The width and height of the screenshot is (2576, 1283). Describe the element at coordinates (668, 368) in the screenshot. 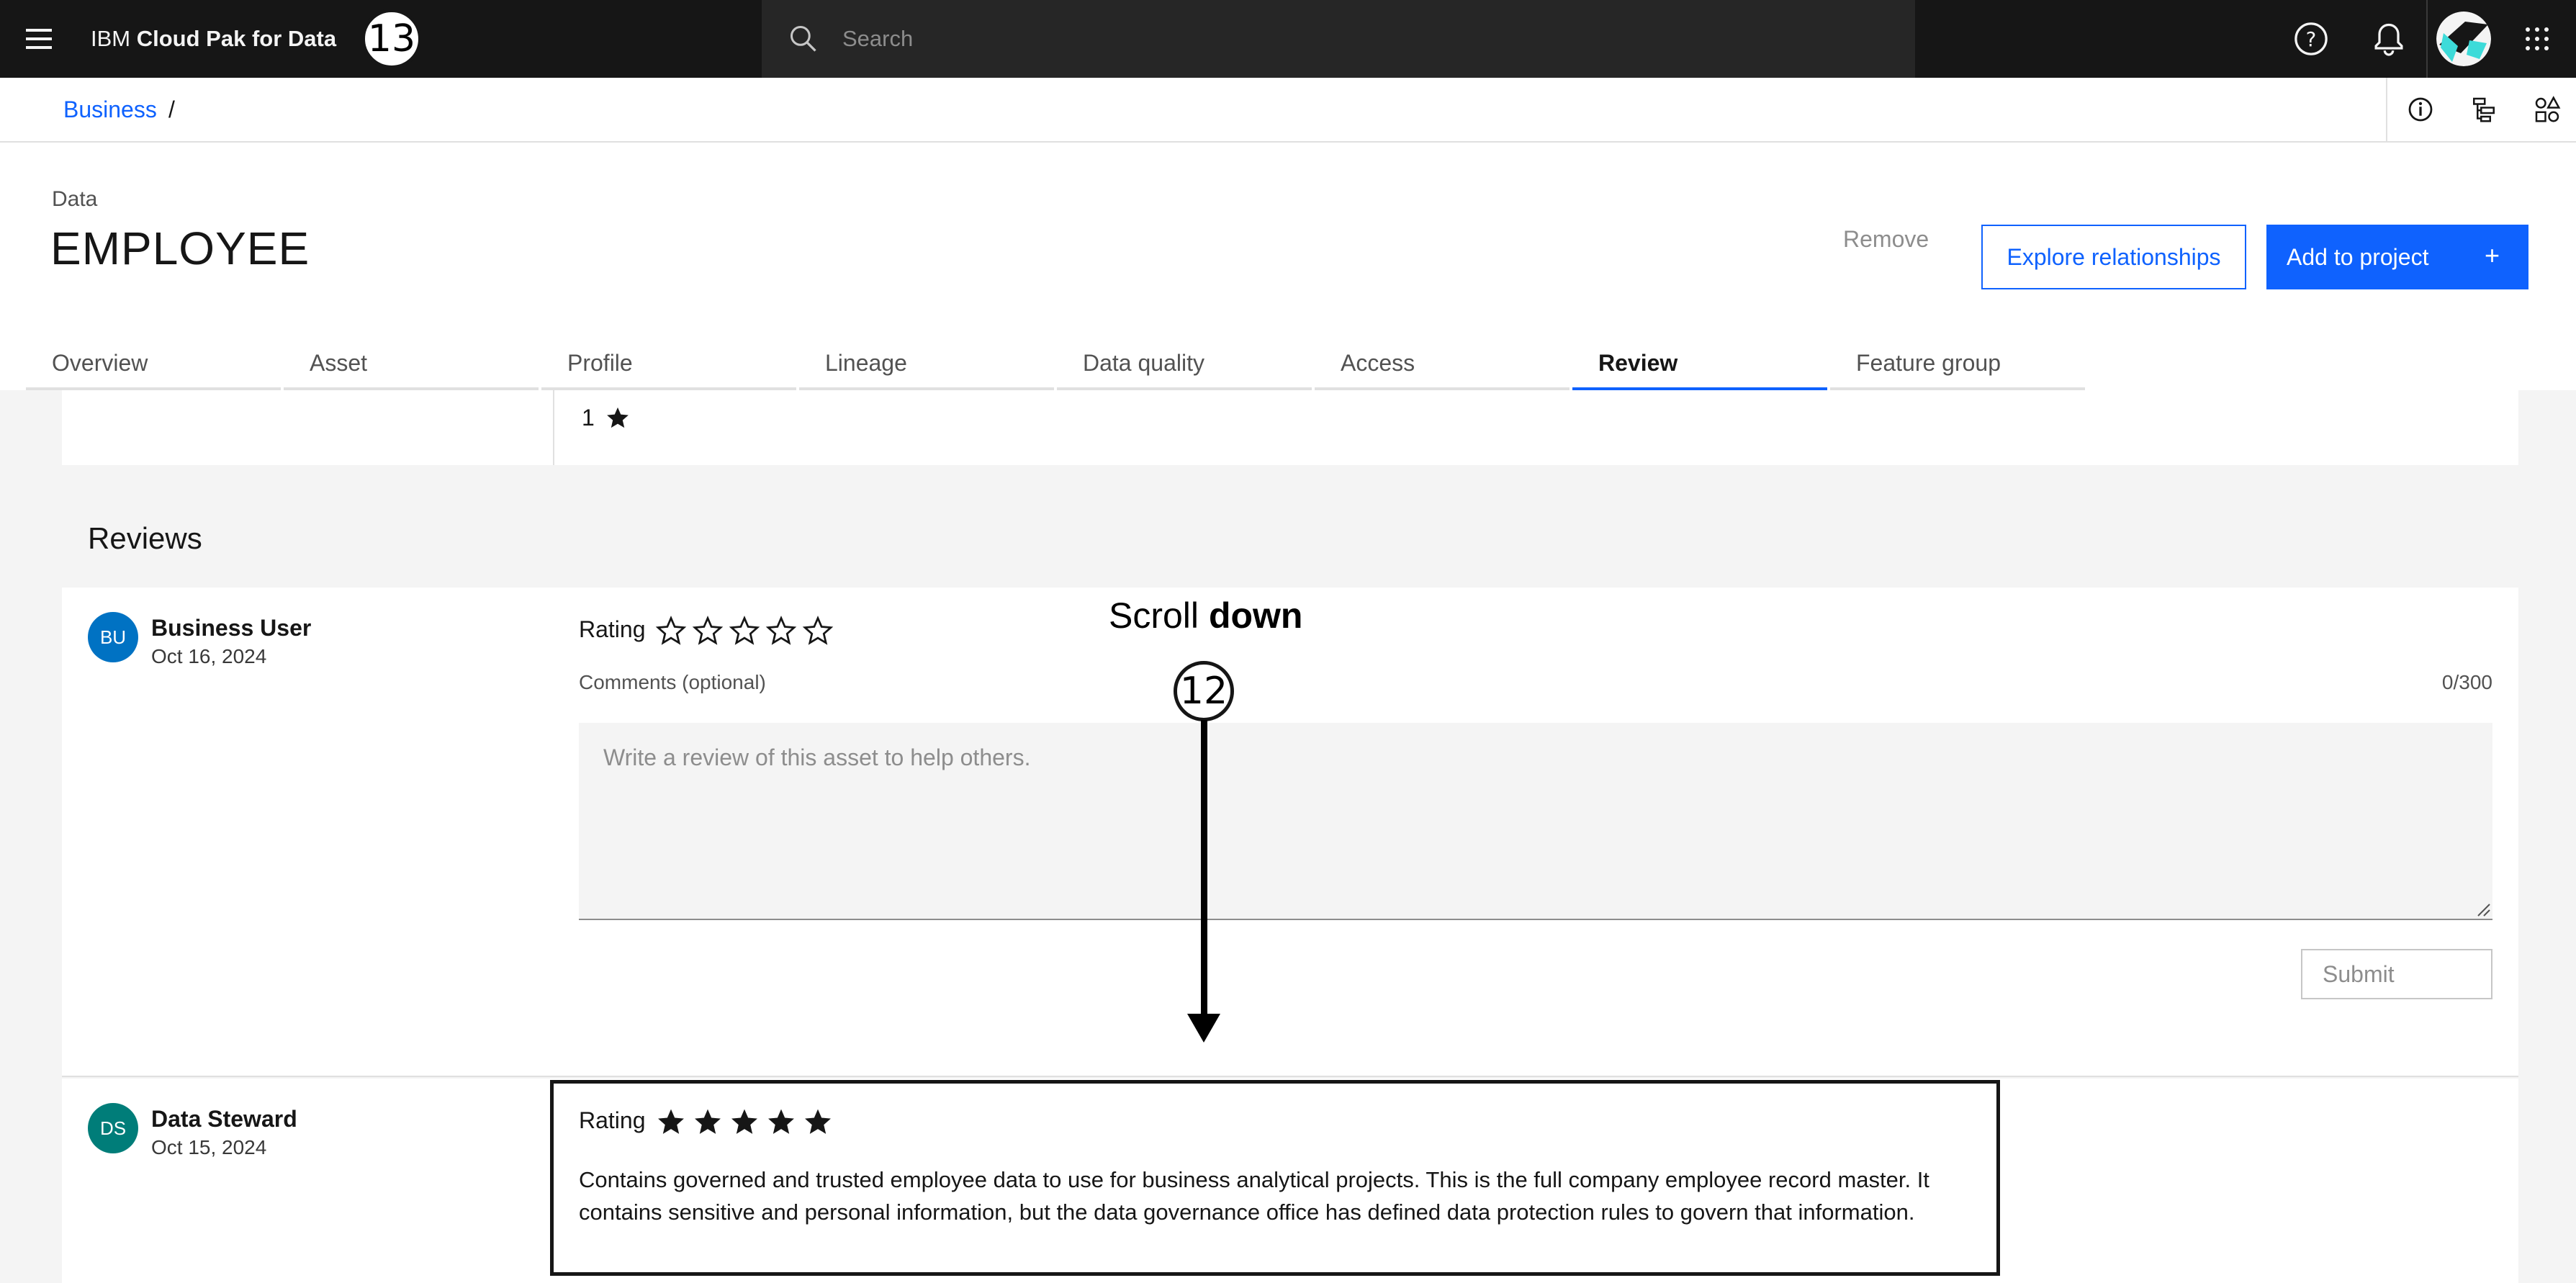

I see `tab-profile: Profile` at that location.